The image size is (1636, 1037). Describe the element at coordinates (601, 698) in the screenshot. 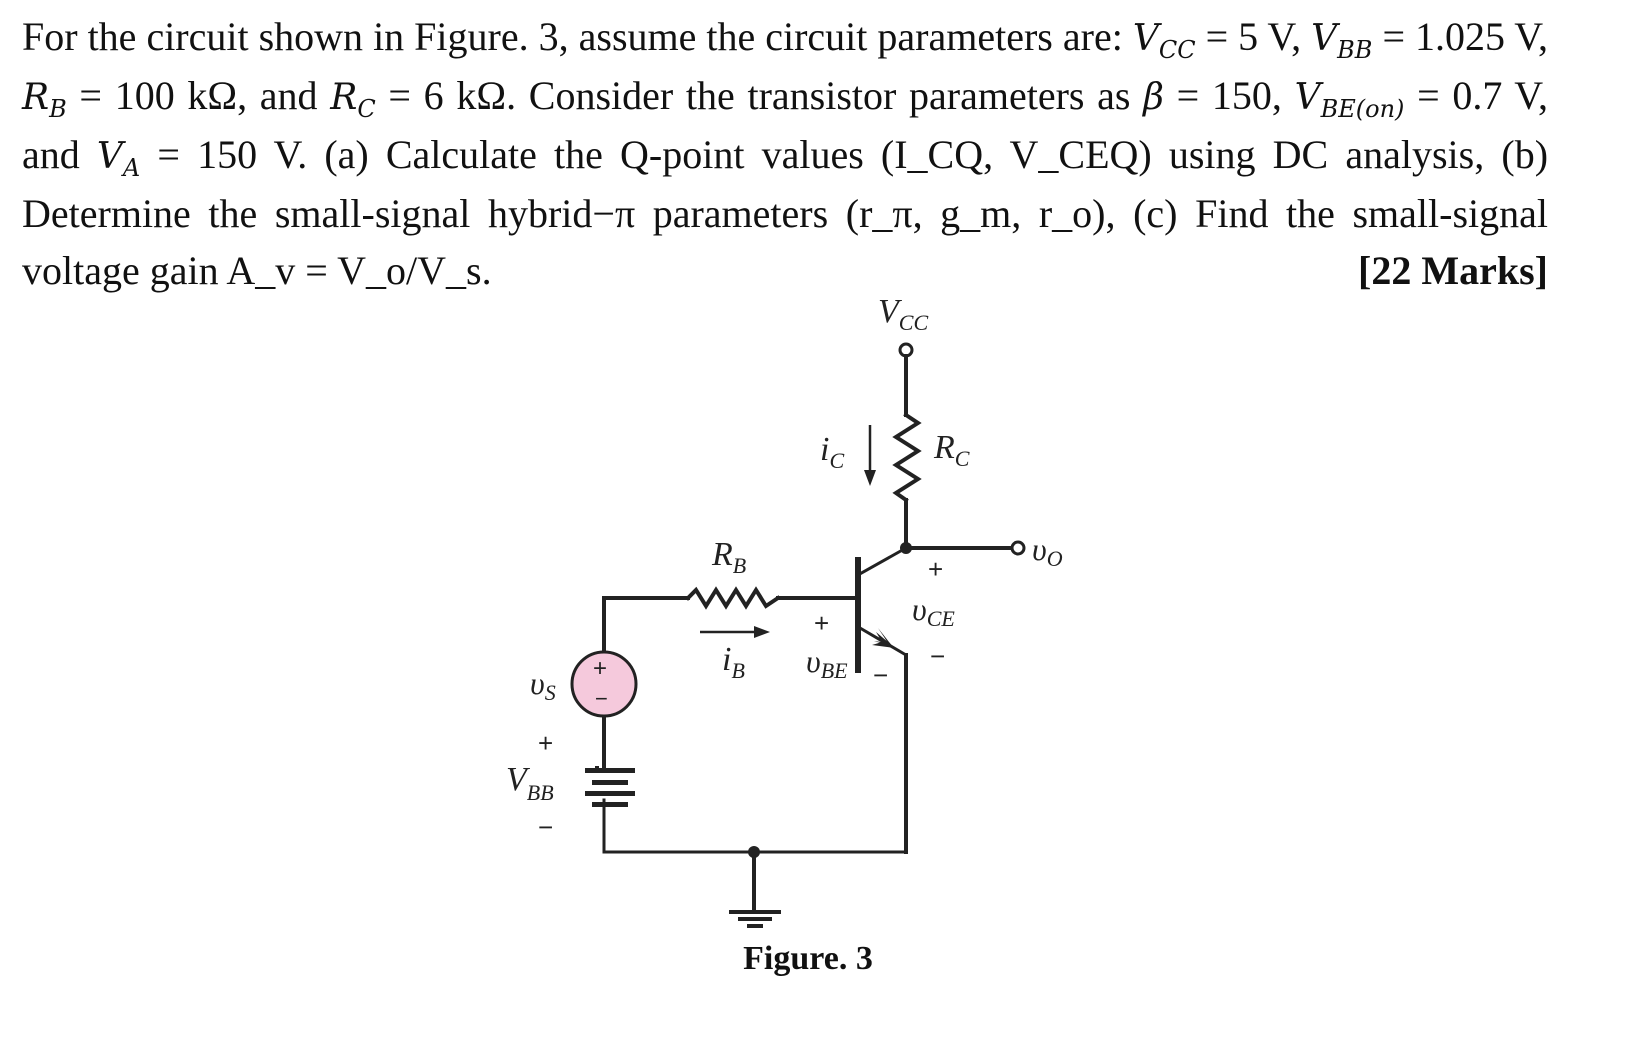

I see `source-minus-icon: −` at that location.